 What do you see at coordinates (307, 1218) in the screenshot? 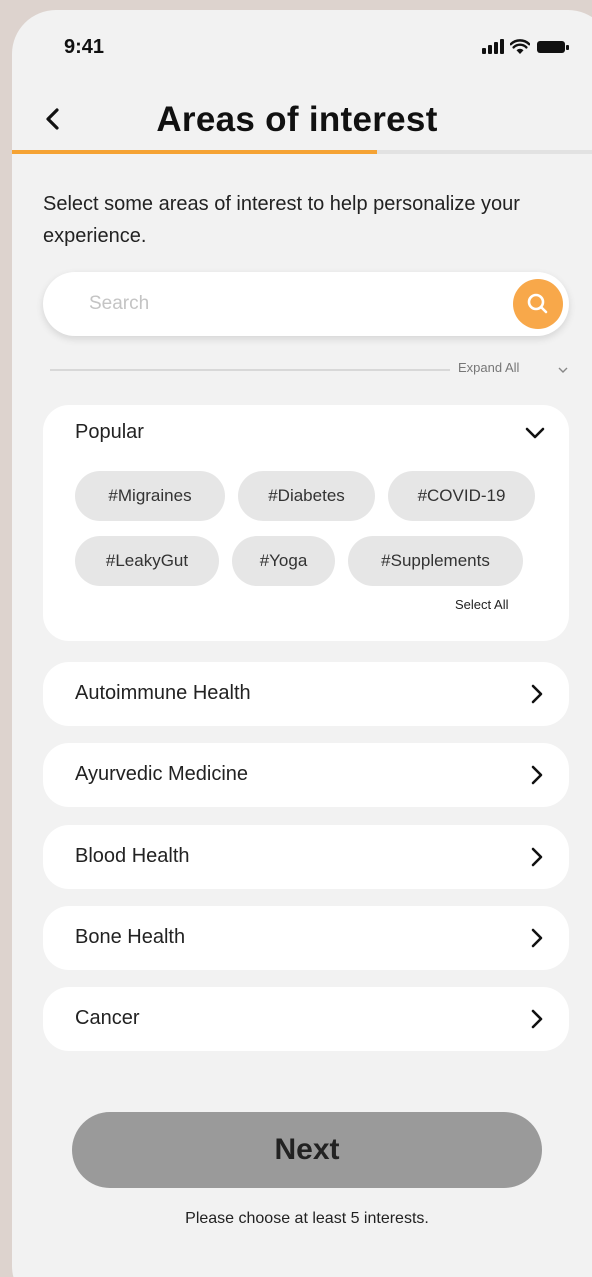
I see `min-selection-hint: Please choose at least 5 interests.` at bounding box center [307, 1218].